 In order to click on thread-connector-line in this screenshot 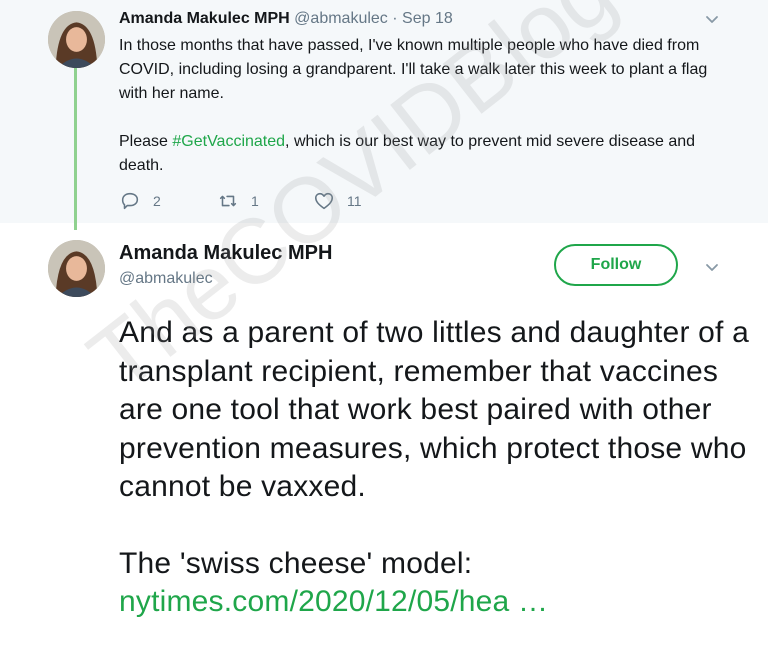, I will do `click(75, 149)`.